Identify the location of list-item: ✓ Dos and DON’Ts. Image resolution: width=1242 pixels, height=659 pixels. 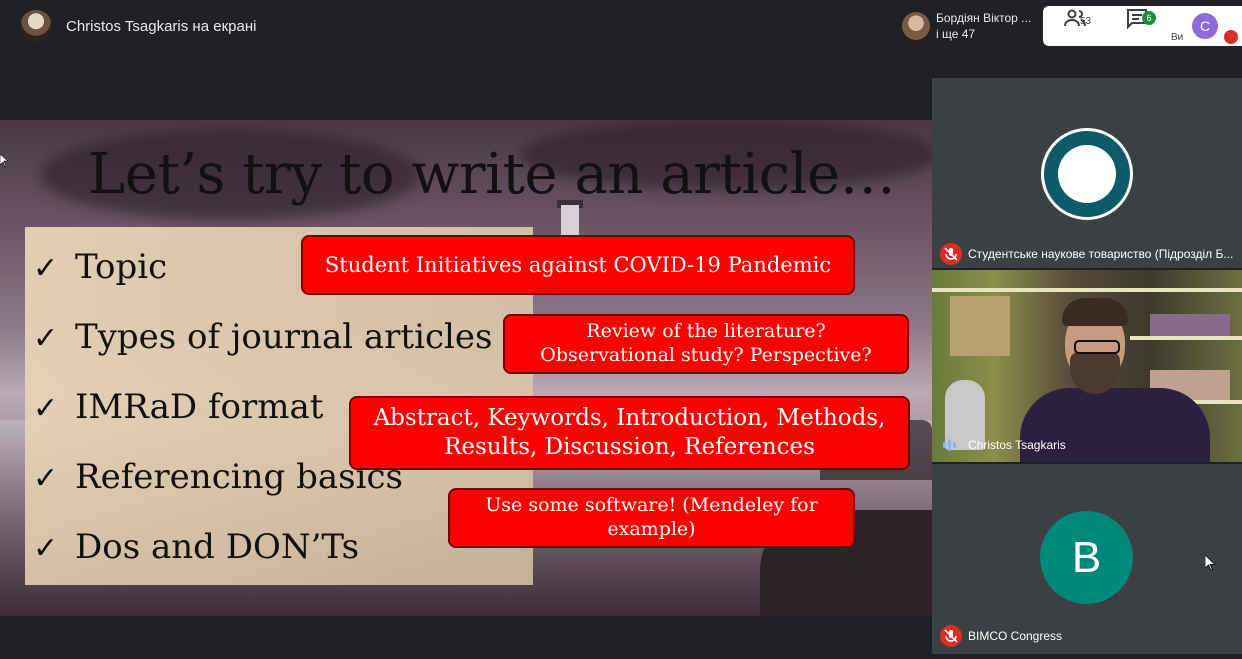
(196, 547).